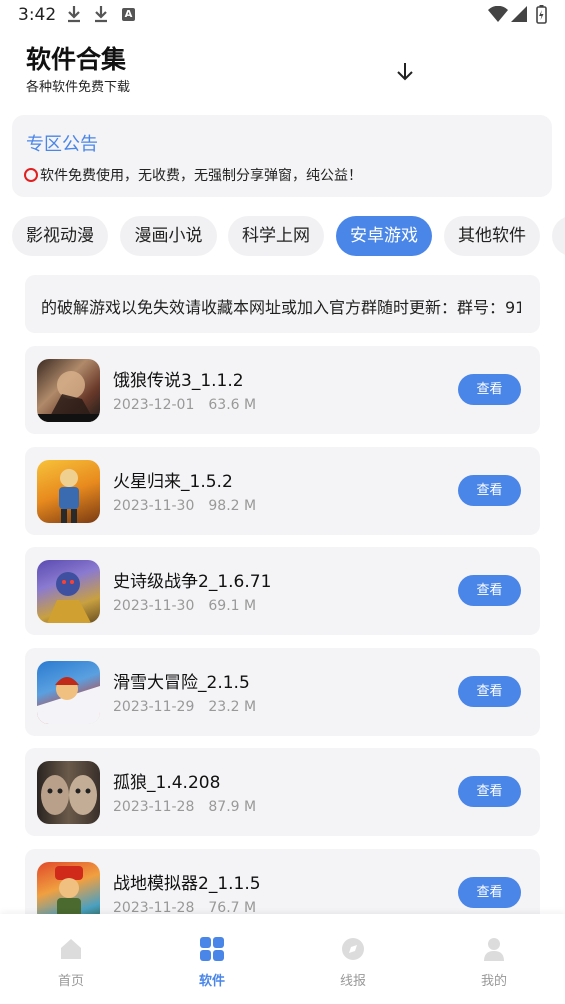  I want to click on tab-android-games: 安卓游戏, so click(384, 236).